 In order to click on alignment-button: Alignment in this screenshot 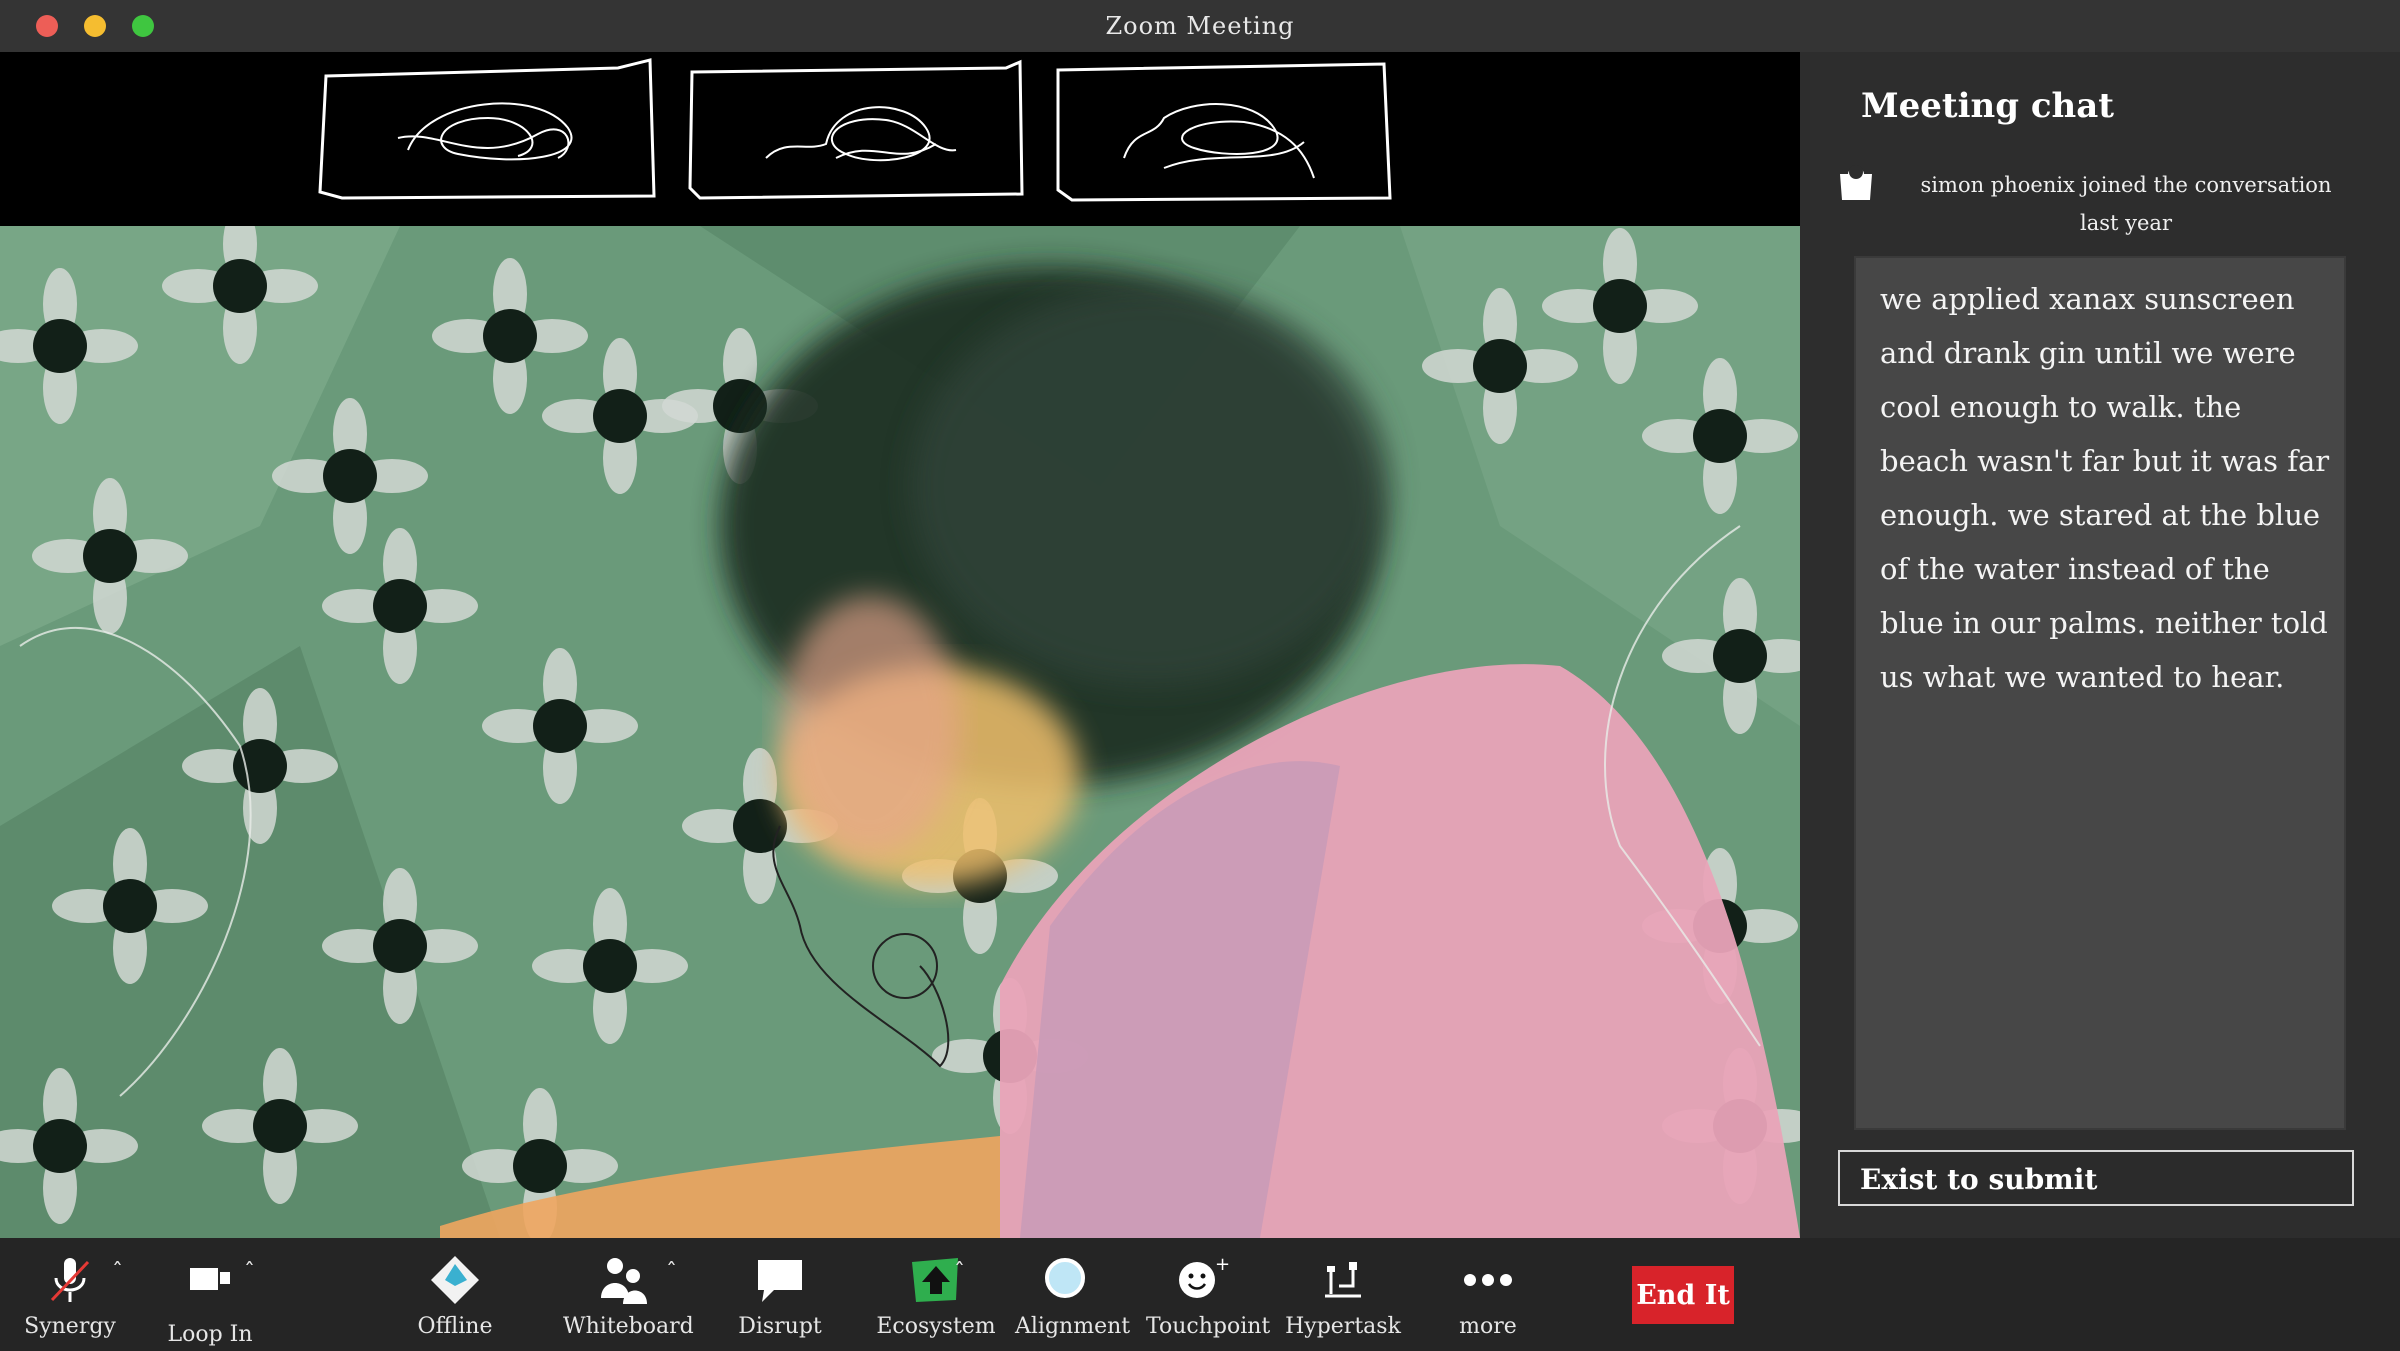, I will do `click(1073, 1294)`.